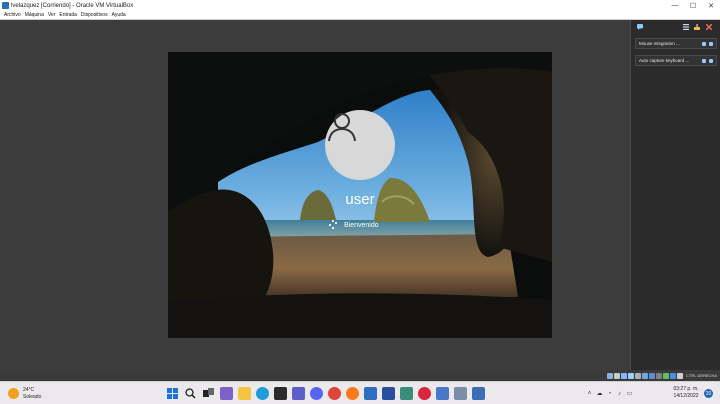 The width and height of the screenshot is (720, 404). I want to click on usb-icon, so click(638, 375).